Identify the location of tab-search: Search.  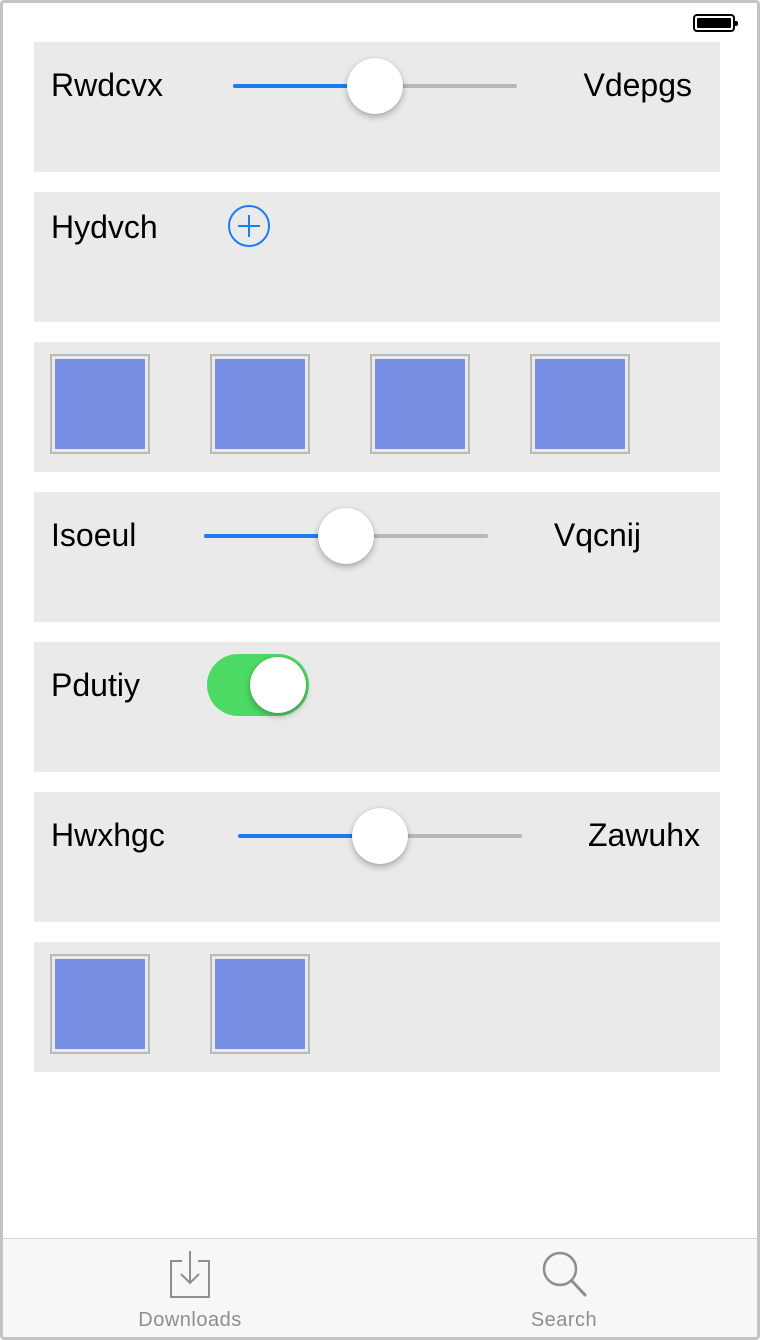
(564, 1288).